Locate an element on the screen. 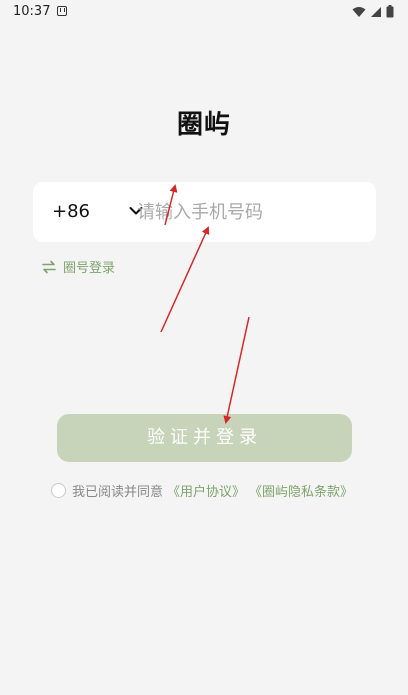 This screenshot has width=408, height=695. swap-arrows-icon is located at coordinates (49, 266).